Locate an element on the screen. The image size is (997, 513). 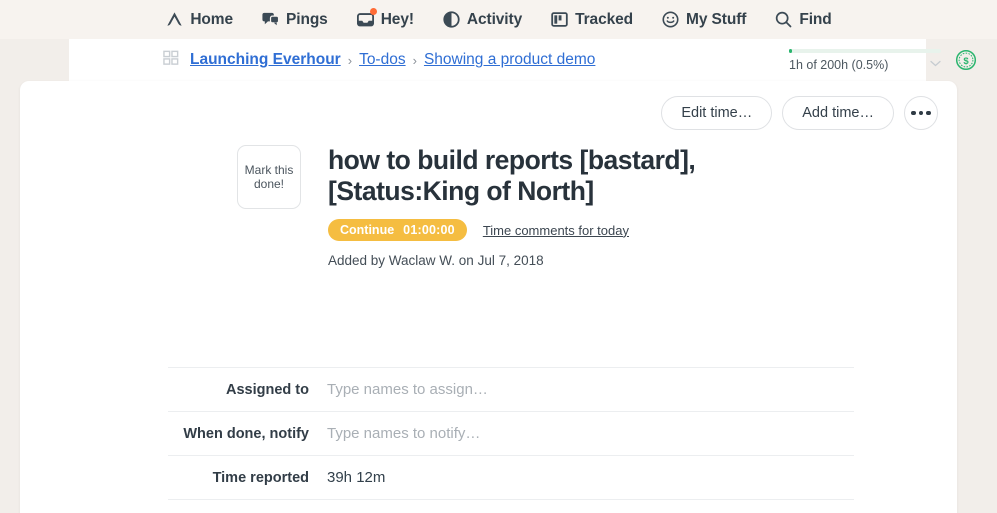
budget-progress-fill is located at coordinates (790, 50).